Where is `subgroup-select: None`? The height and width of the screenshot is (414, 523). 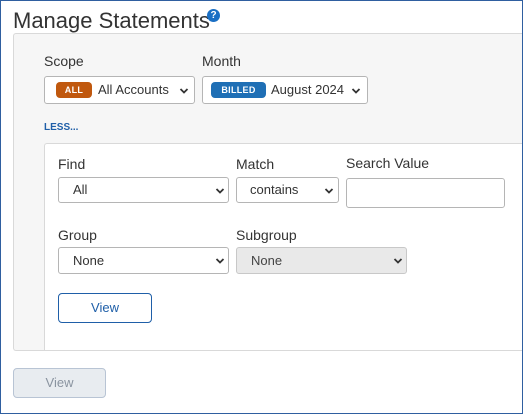
subgroup-select: None is located at coordinates (321, 260).